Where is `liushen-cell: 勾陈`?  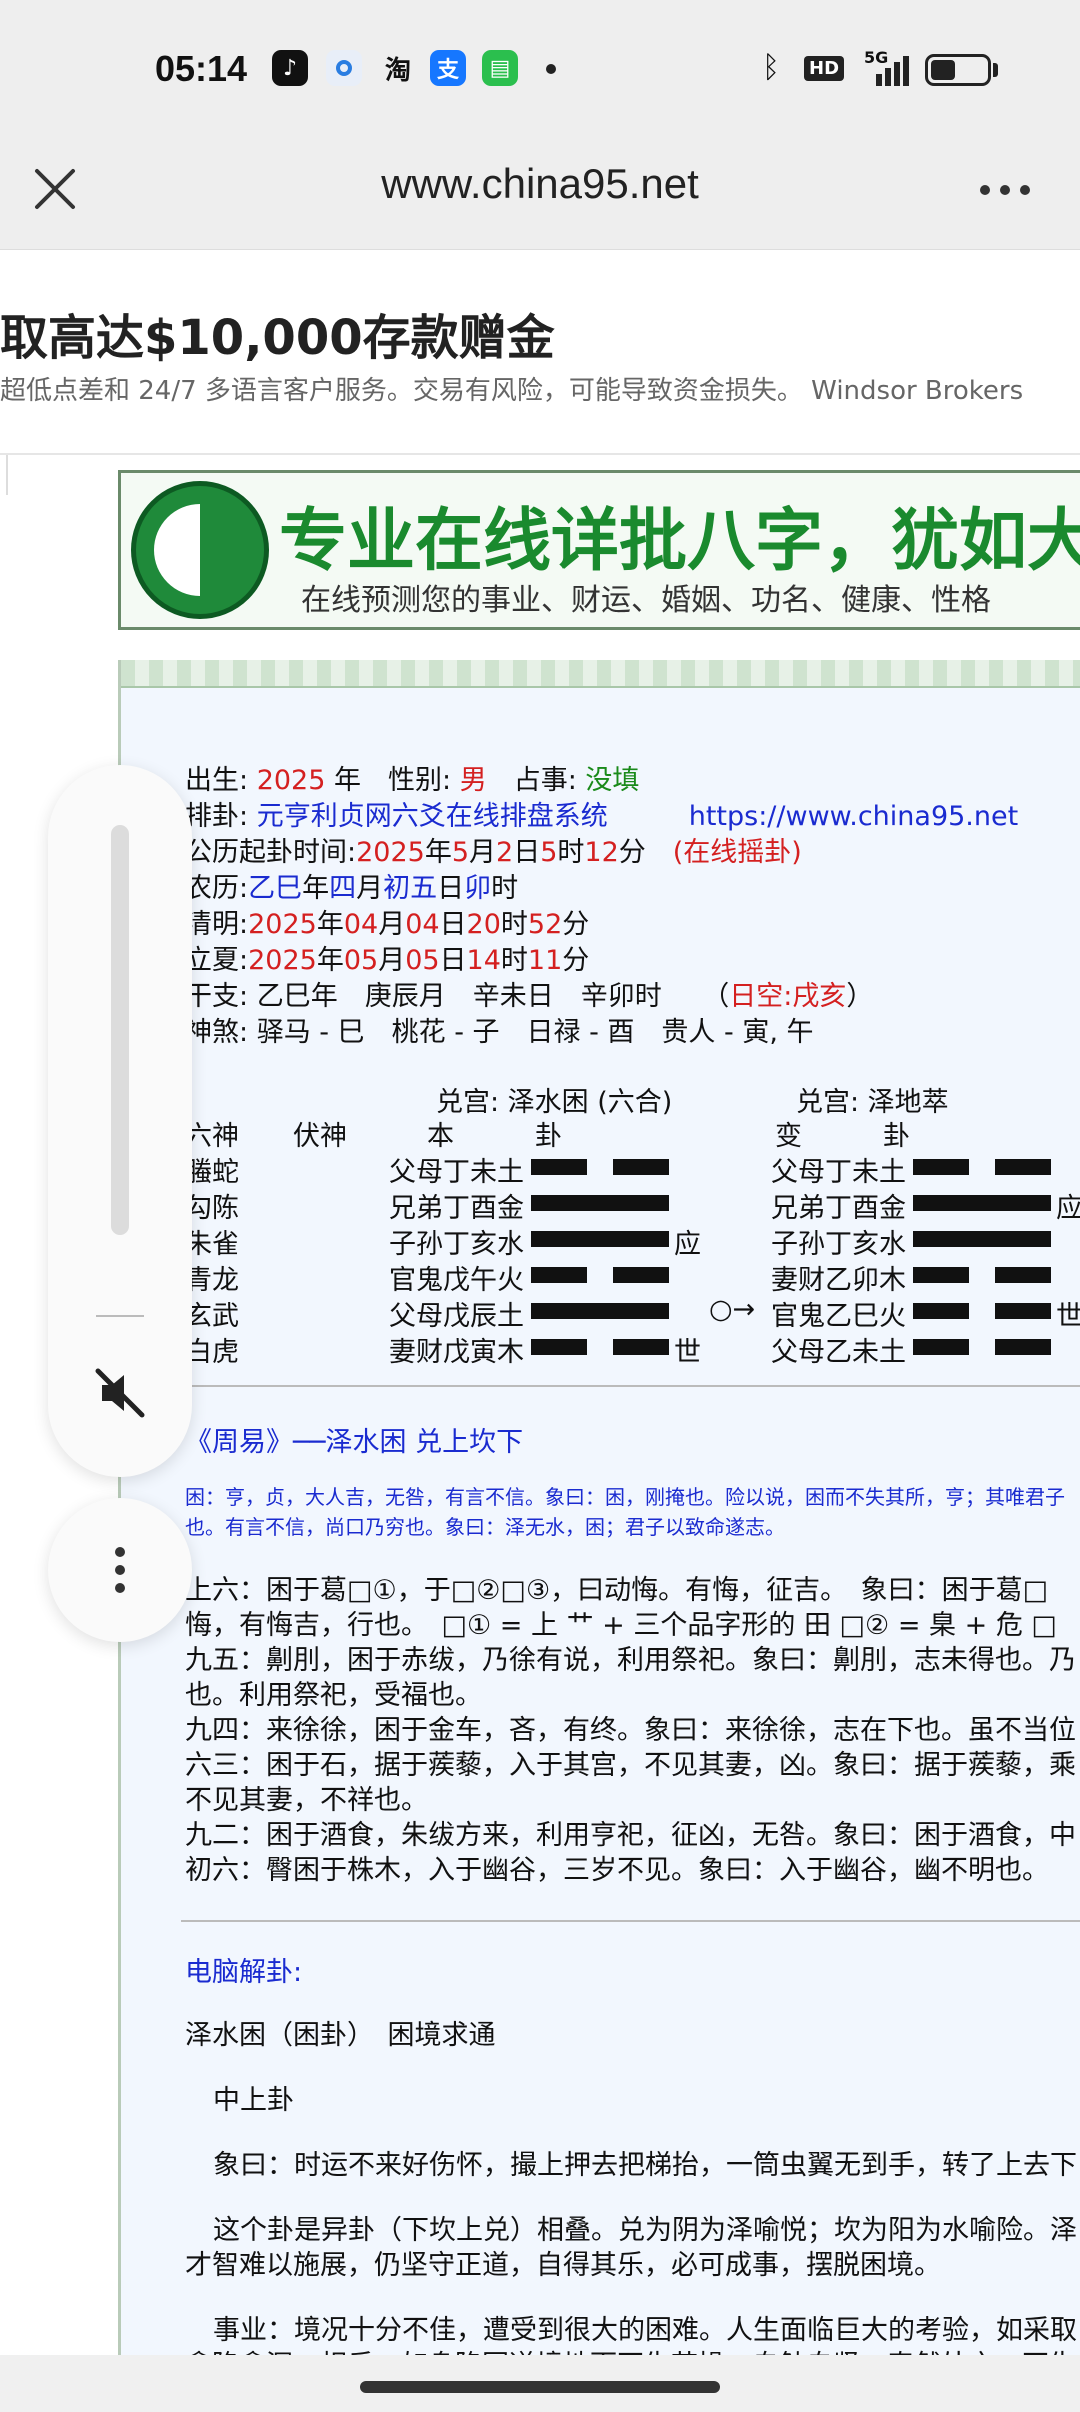 liushen-cell: 勾陈 is located at coordinates (212, 1208).